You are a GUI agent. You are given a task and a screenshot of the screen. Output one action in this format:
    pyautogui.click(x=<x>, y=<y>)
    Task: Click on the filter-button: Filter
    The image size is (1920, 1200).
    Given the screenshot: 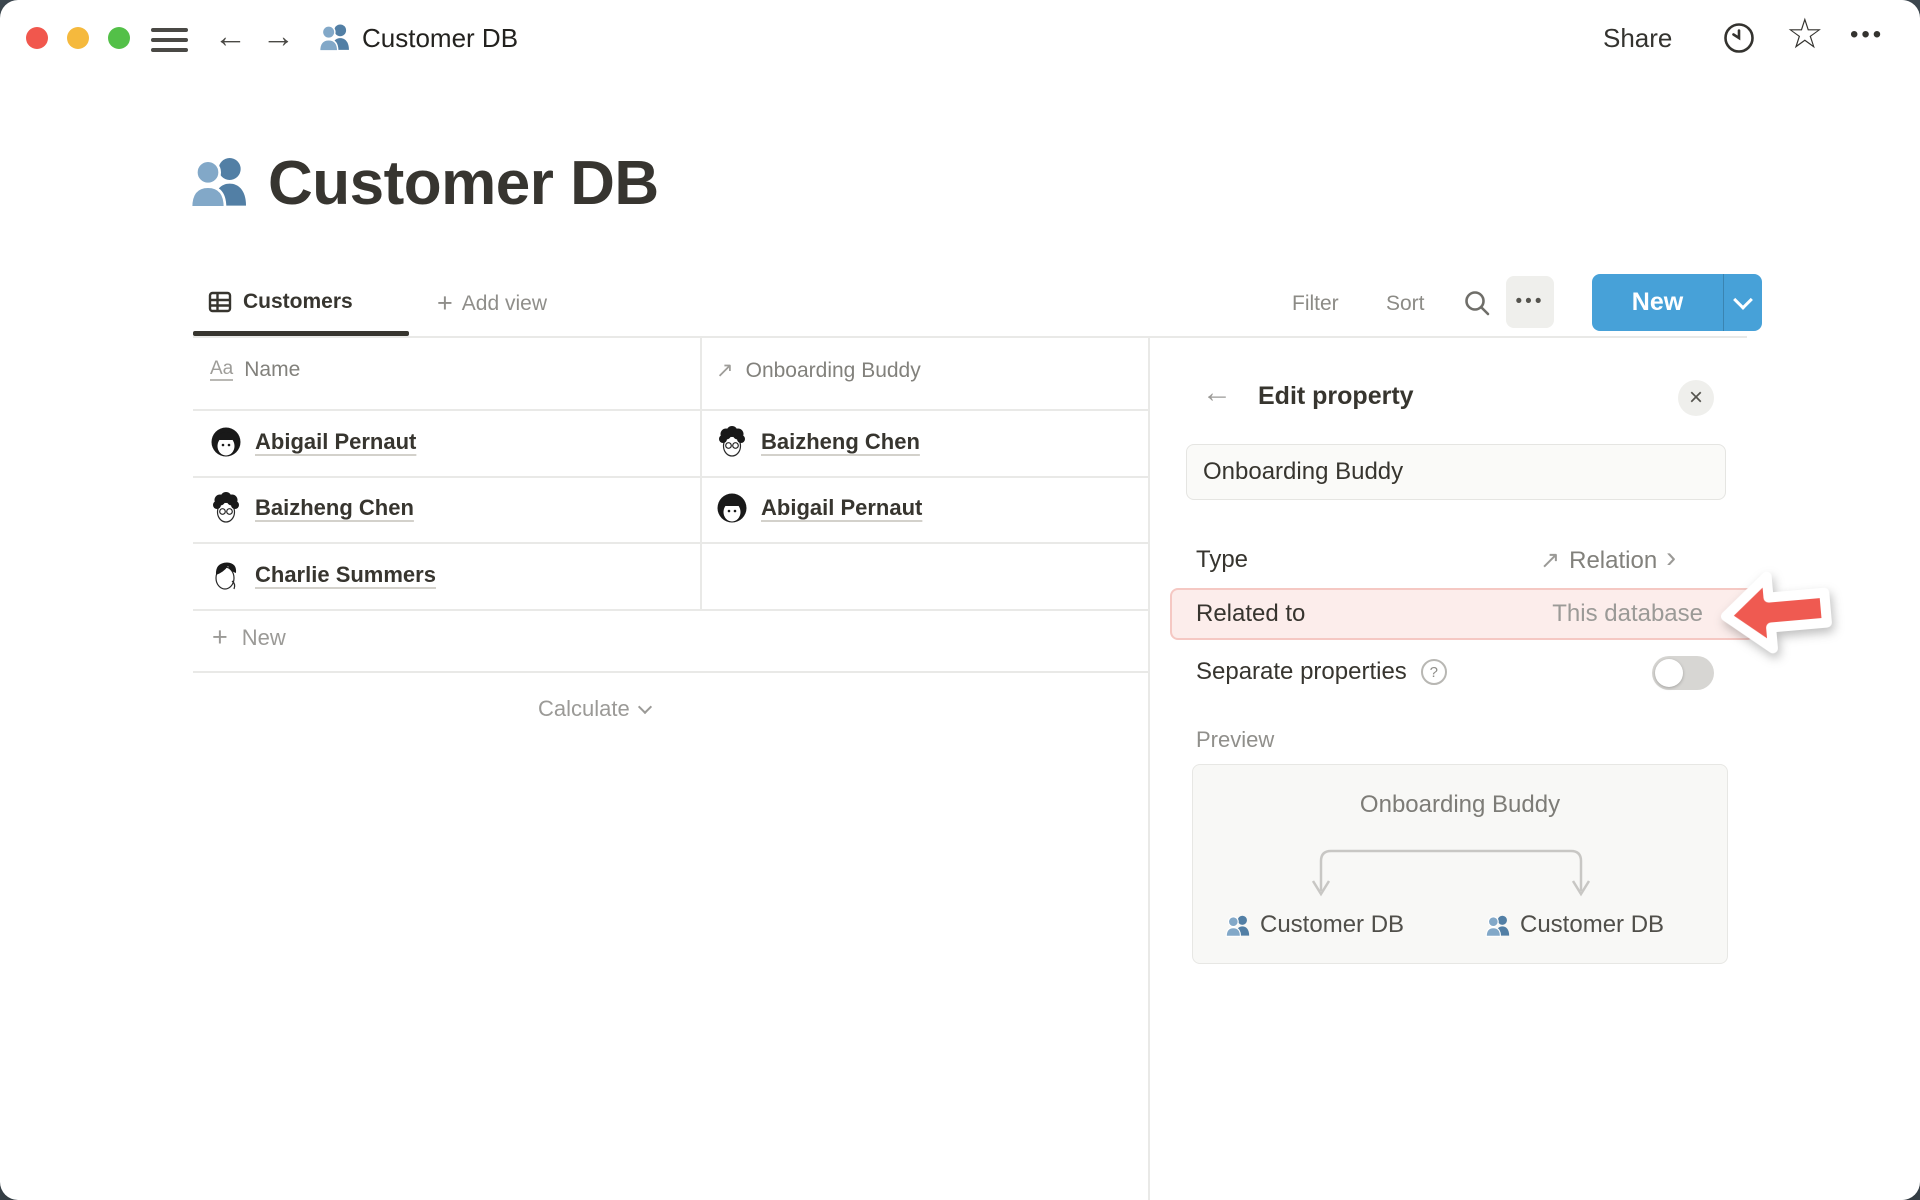 What is the action you would take?
    pyautogui.click(x=1315, y=304)
    